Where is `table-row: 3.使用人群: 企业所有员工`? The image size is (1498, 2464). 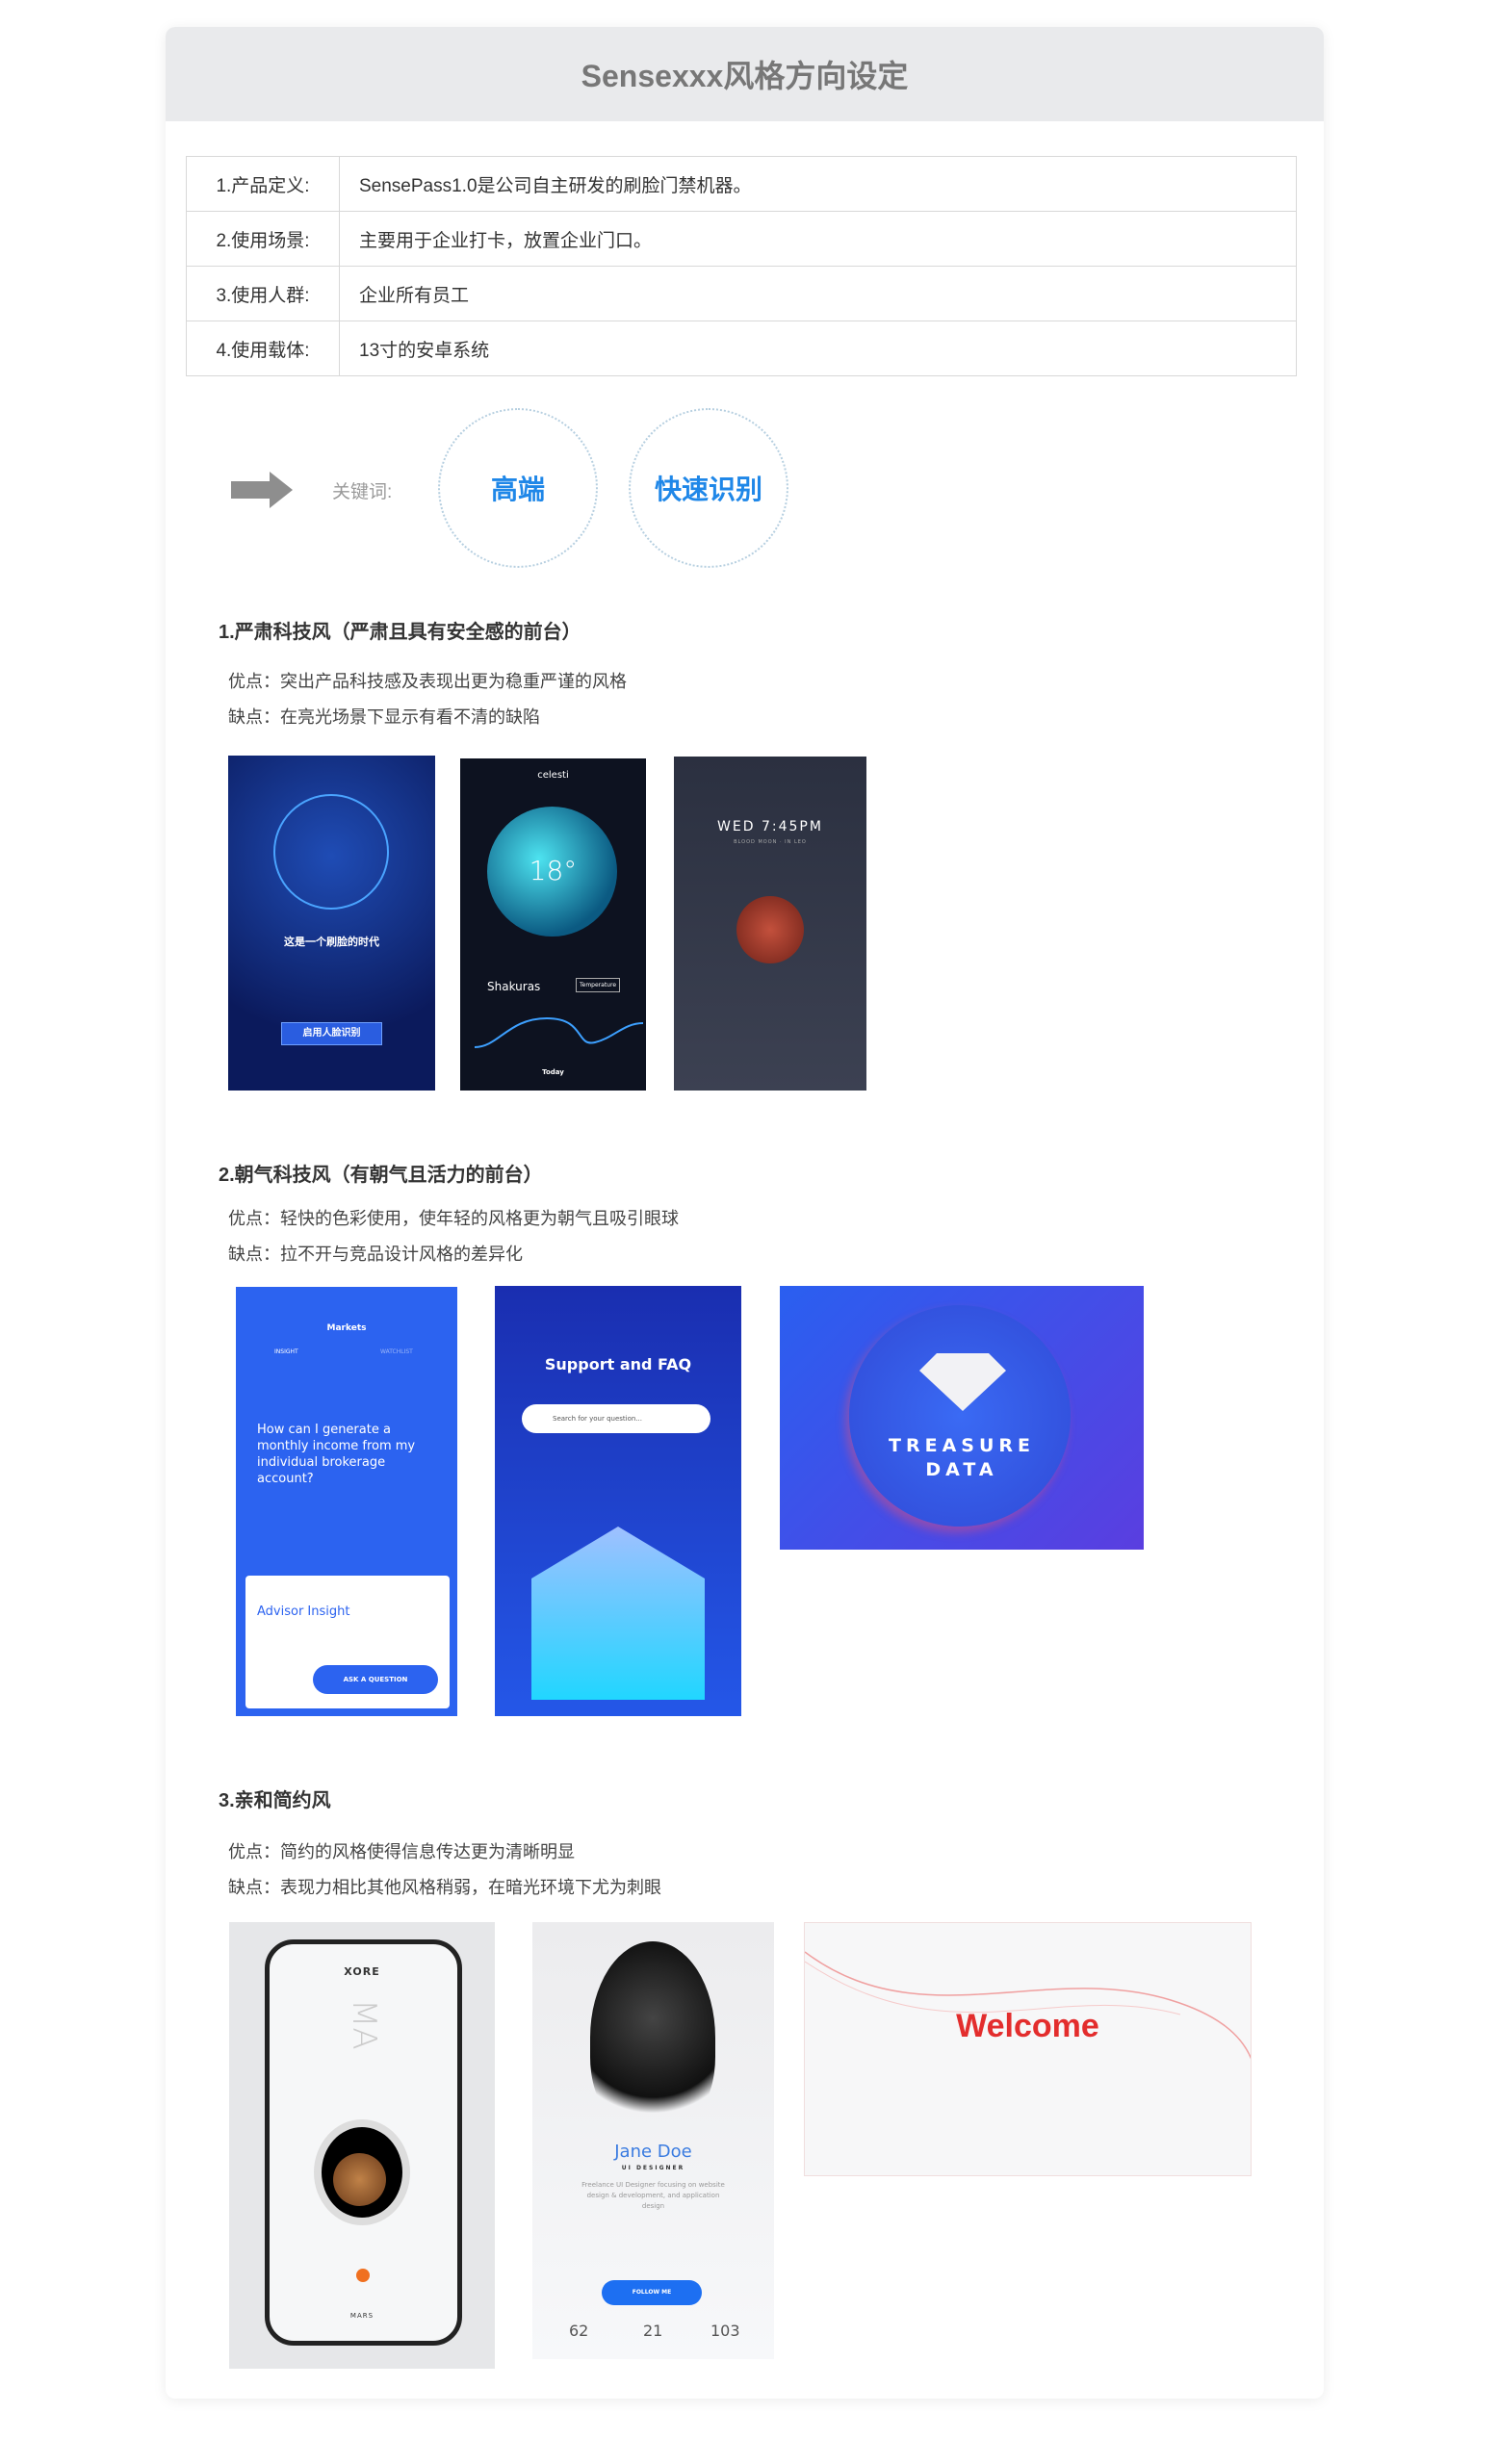
table-row: 3.使用人群: 企业所有员工 is located at coordinates (741, 293).